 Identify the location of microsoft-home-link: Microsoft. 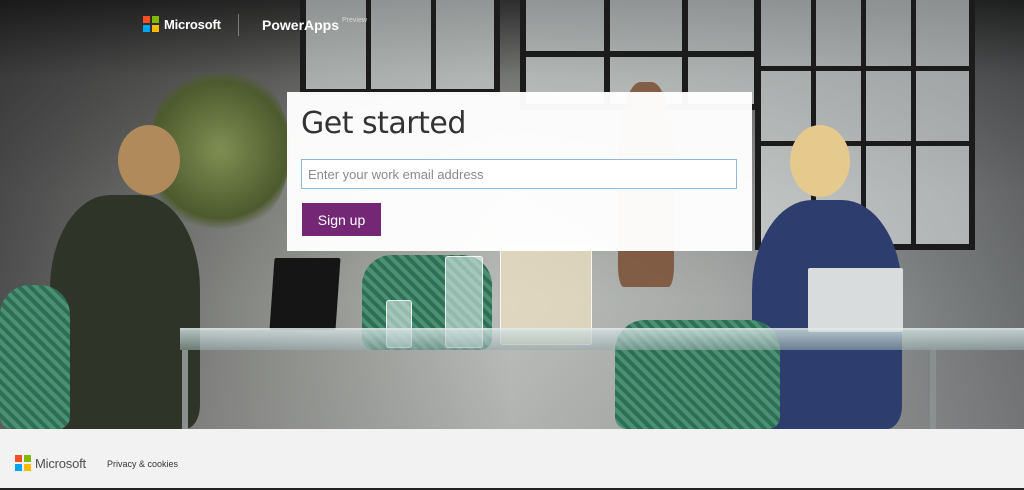
(182, 24).